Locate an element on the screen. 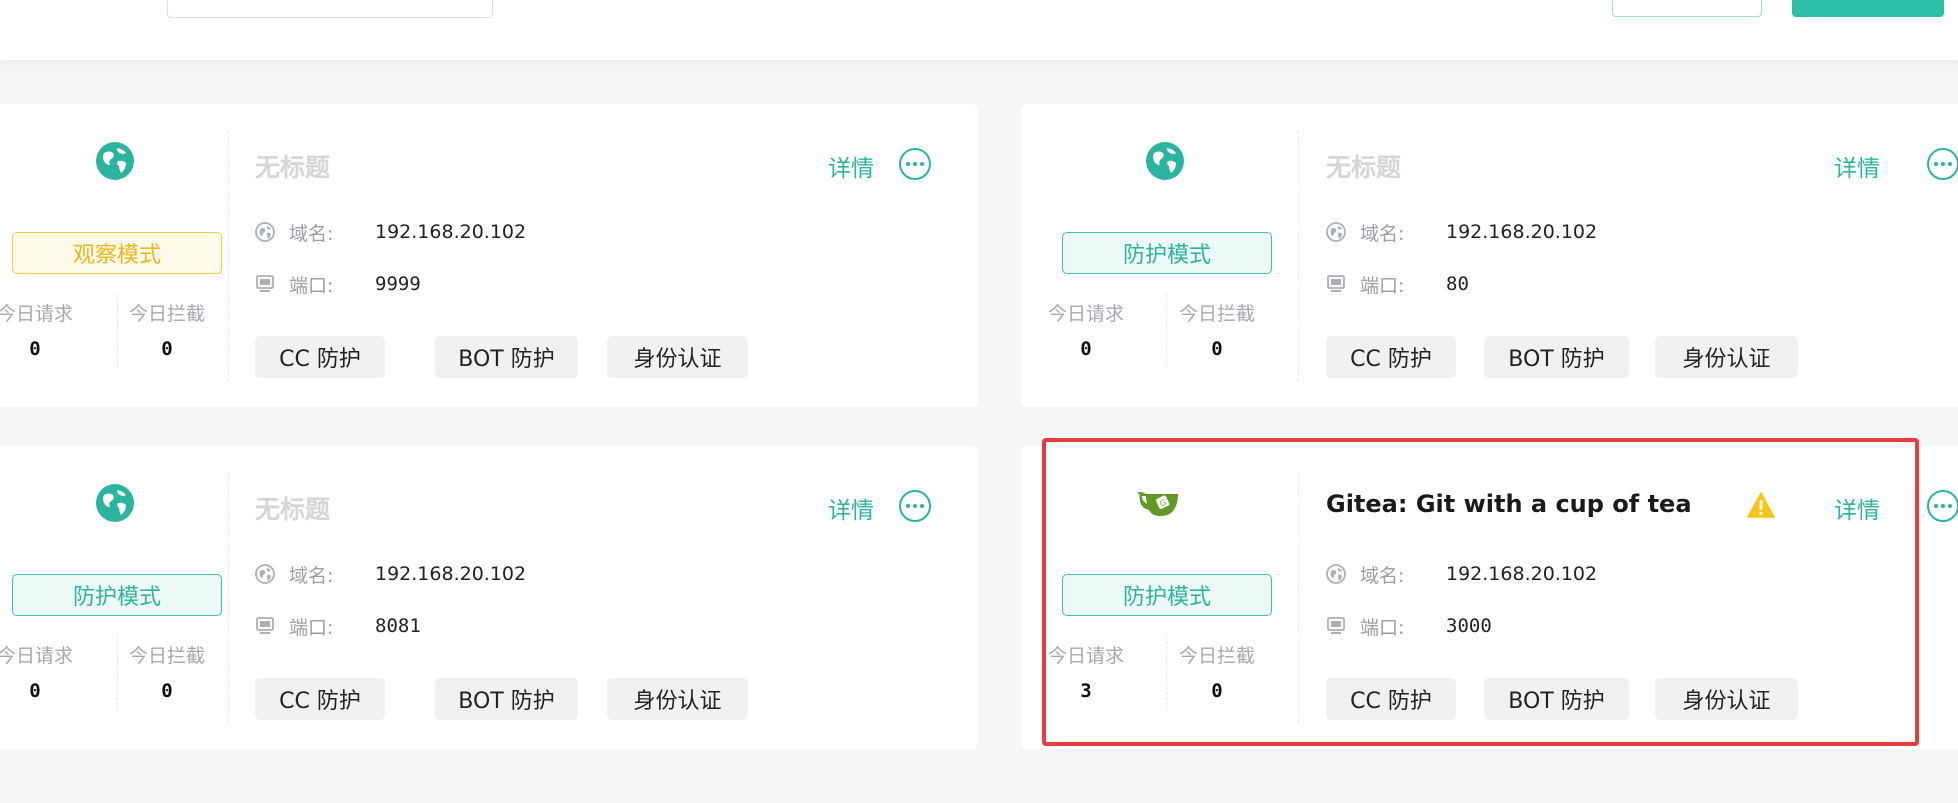 The image size is (1958, 803). warning-triangle-icon is located at coordinates (1761, 505).